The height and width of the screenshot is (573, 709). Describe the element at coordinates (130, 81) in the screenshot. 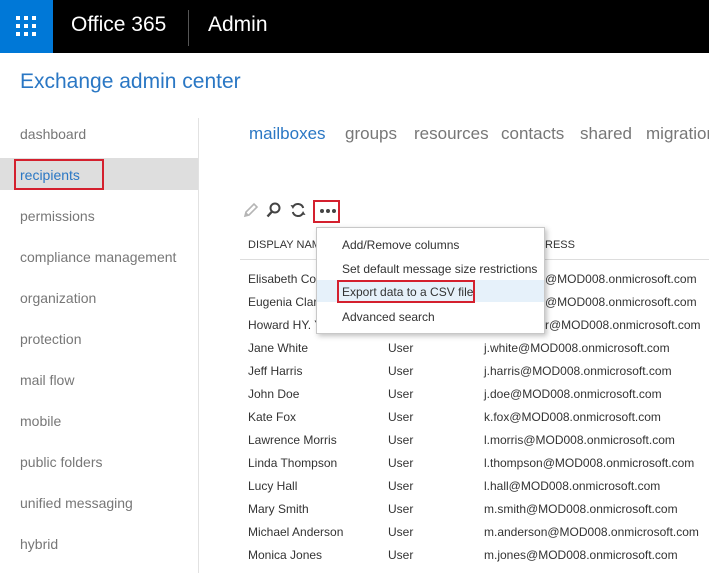

I see `page-title: Exchange admin center` at that location.